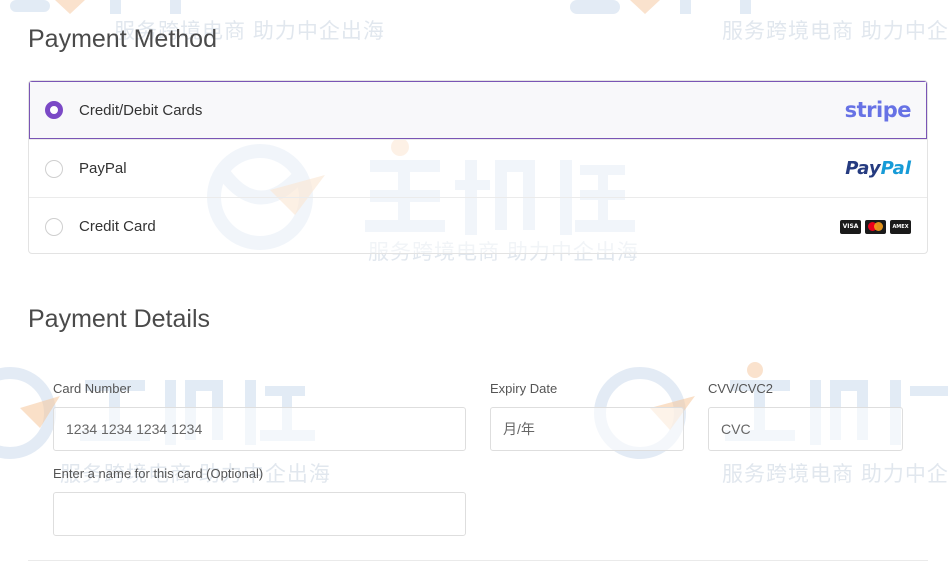  What do you see at coordinates (524, 388) in the screenshot?
I see `expiry-date-label: Expiry Date` at bounding box center [524, 388].